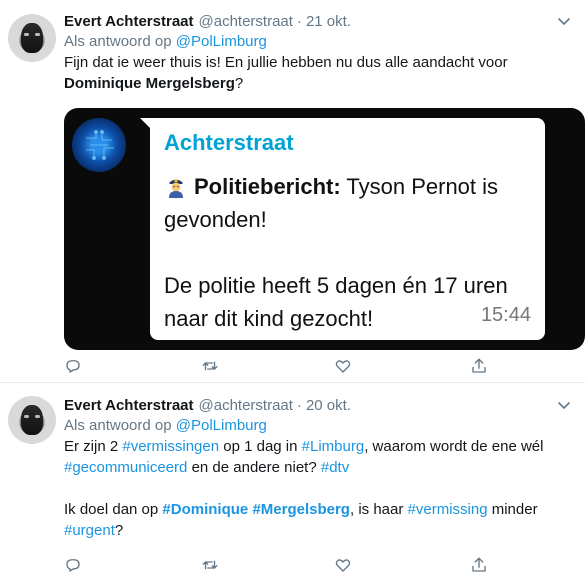 This screenshot has width=585, height=577. What do you see at coordinates (335, 467) in the screenshot?
I see `hashtag-link: #dtv` at bounding box center [335, 467].